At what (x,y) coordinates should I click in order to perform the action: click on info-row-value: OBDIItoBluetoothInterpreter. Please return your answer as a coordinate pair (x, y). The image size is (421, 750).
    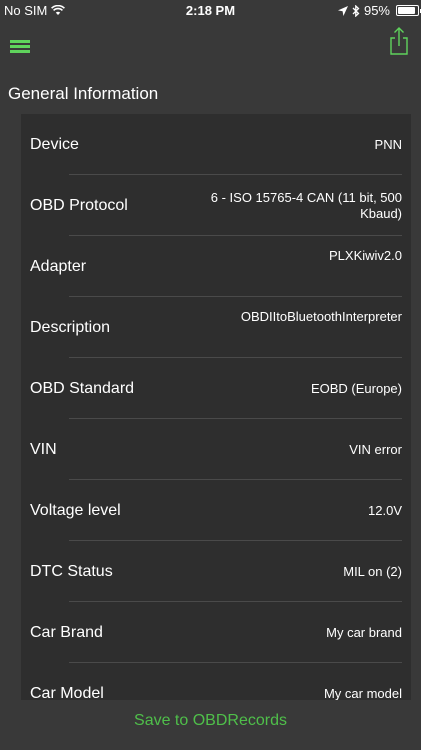
    Looking at the image, I should click on (321, 316).